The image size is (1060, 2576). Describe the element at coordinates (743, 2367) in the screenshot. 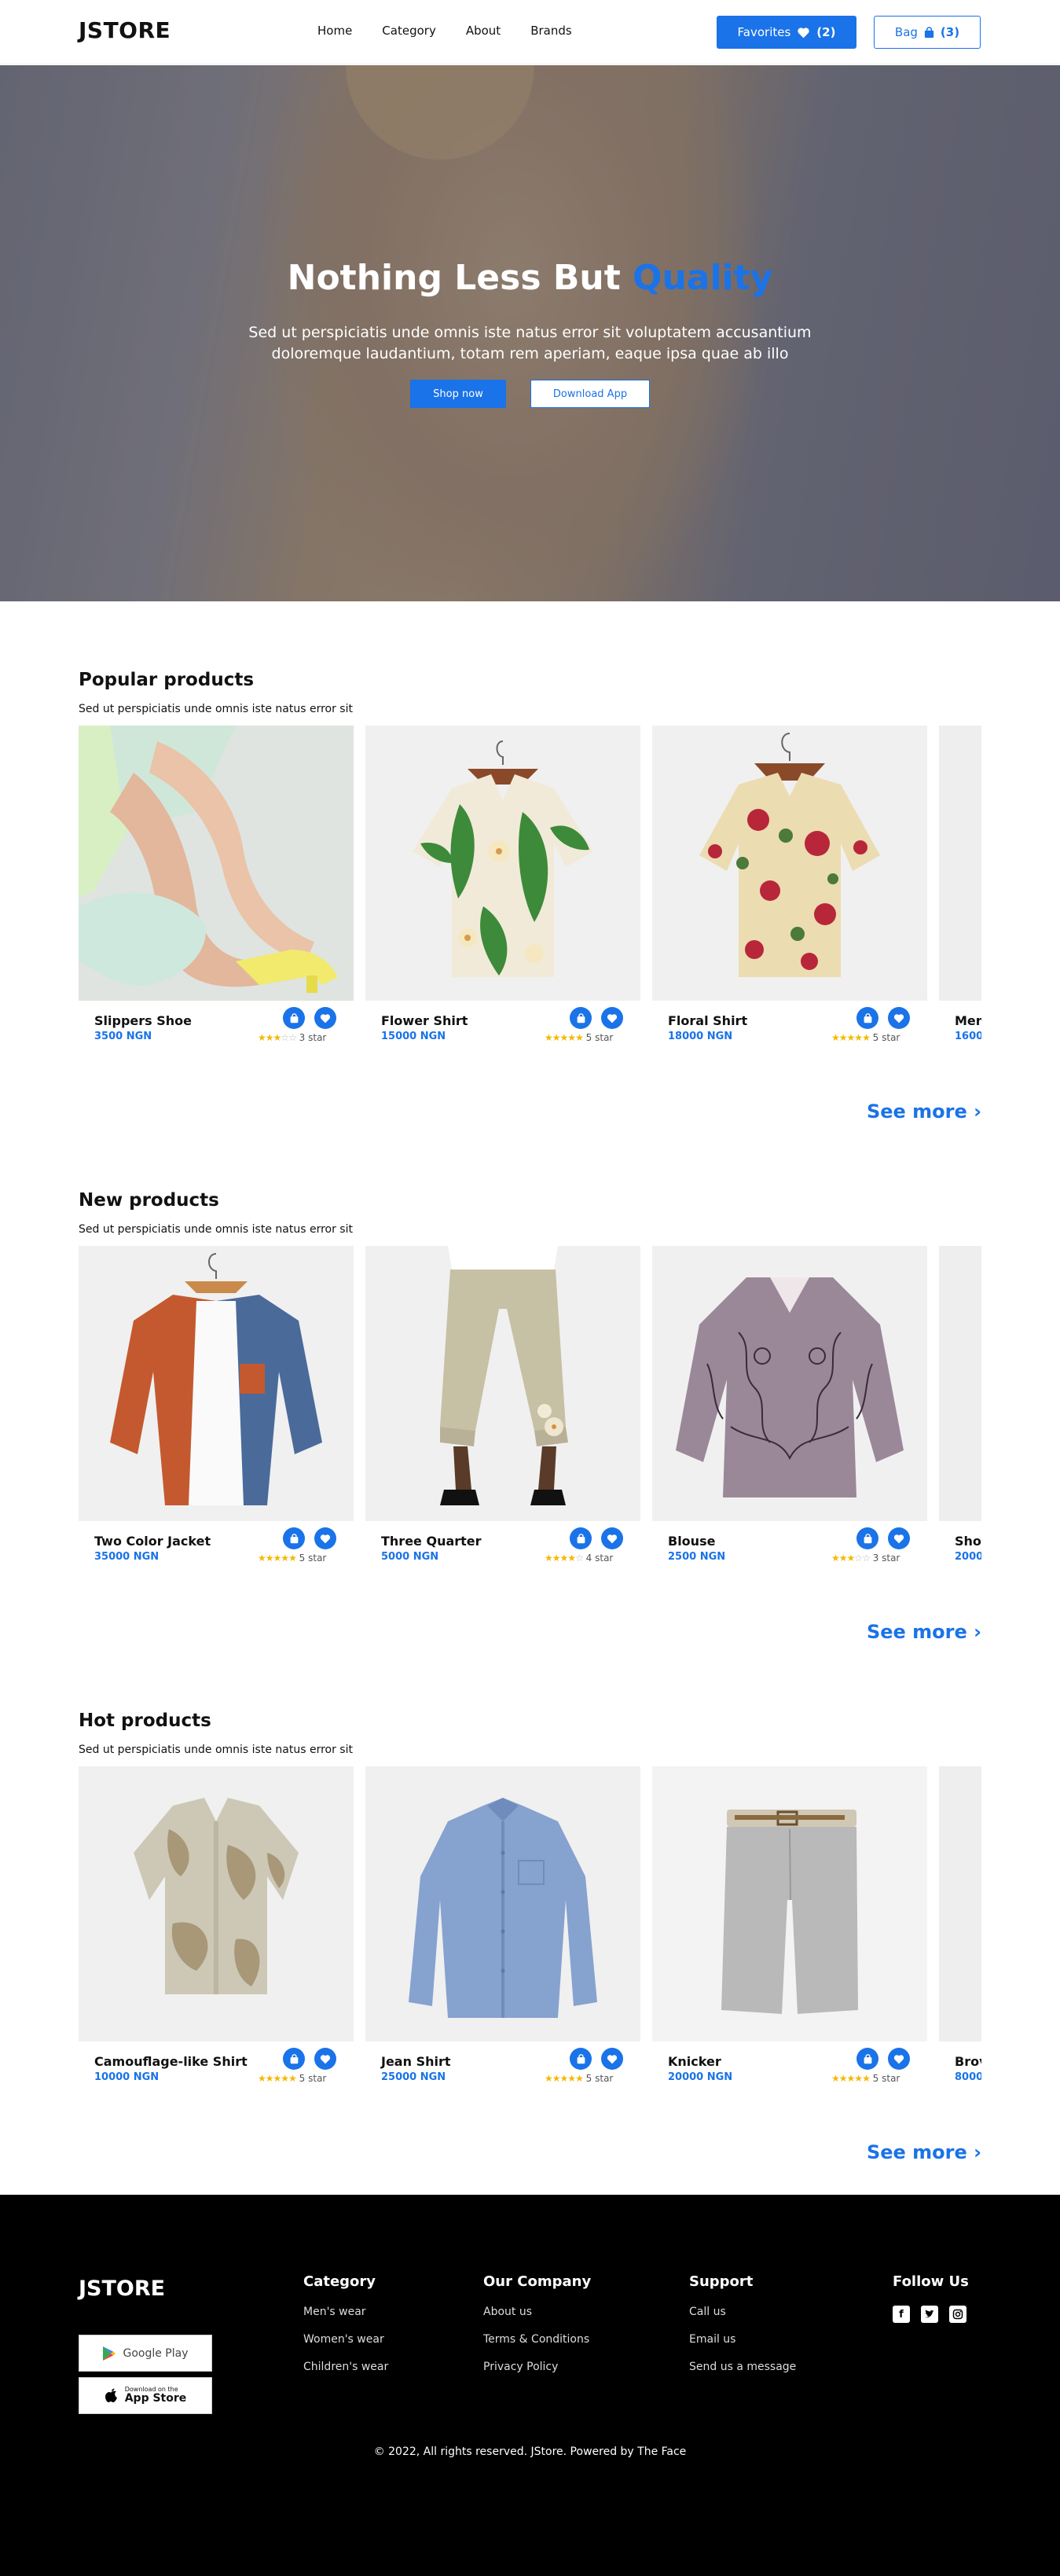

I see `footer-link-send-message: Send us a message` at that location.